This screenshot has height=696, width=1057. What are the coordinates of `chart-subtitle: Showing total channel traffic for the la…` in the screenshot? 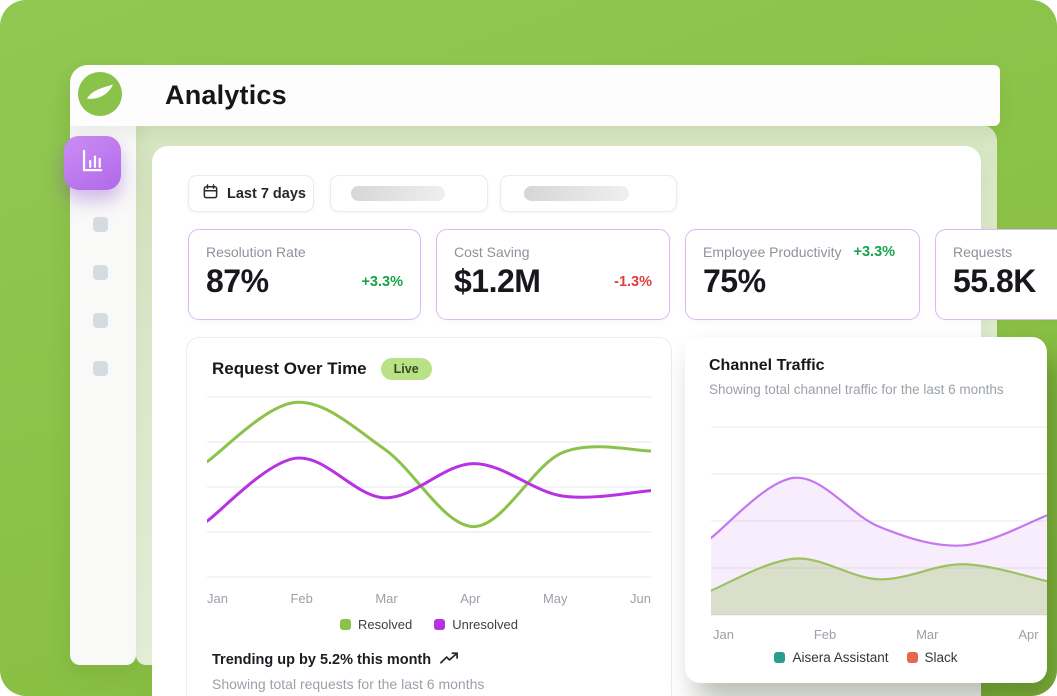 It's located at (856, 389).